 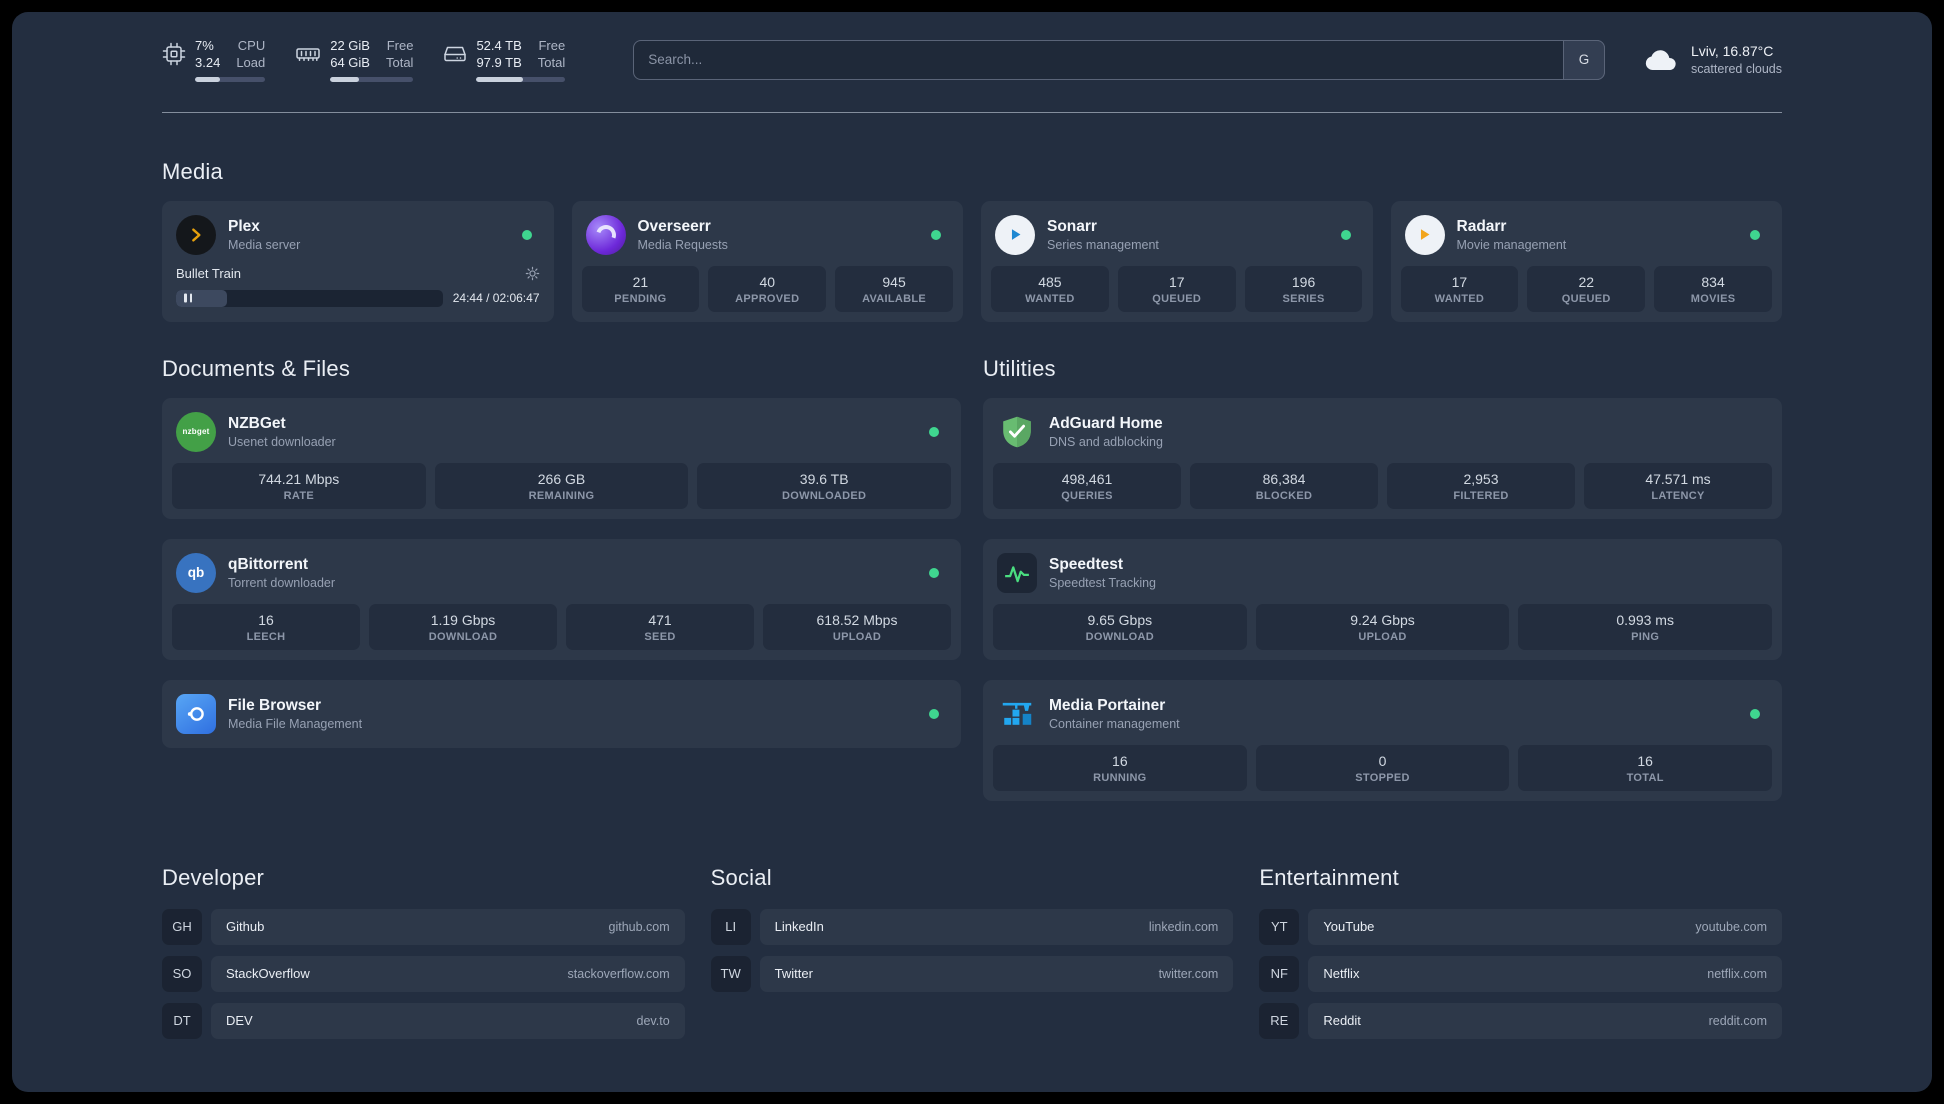 What do you see at coordinates (1737, 973) in the screenshot?
I see `bookmark-domain: netflix.com` at bounding box center [1737, 973].